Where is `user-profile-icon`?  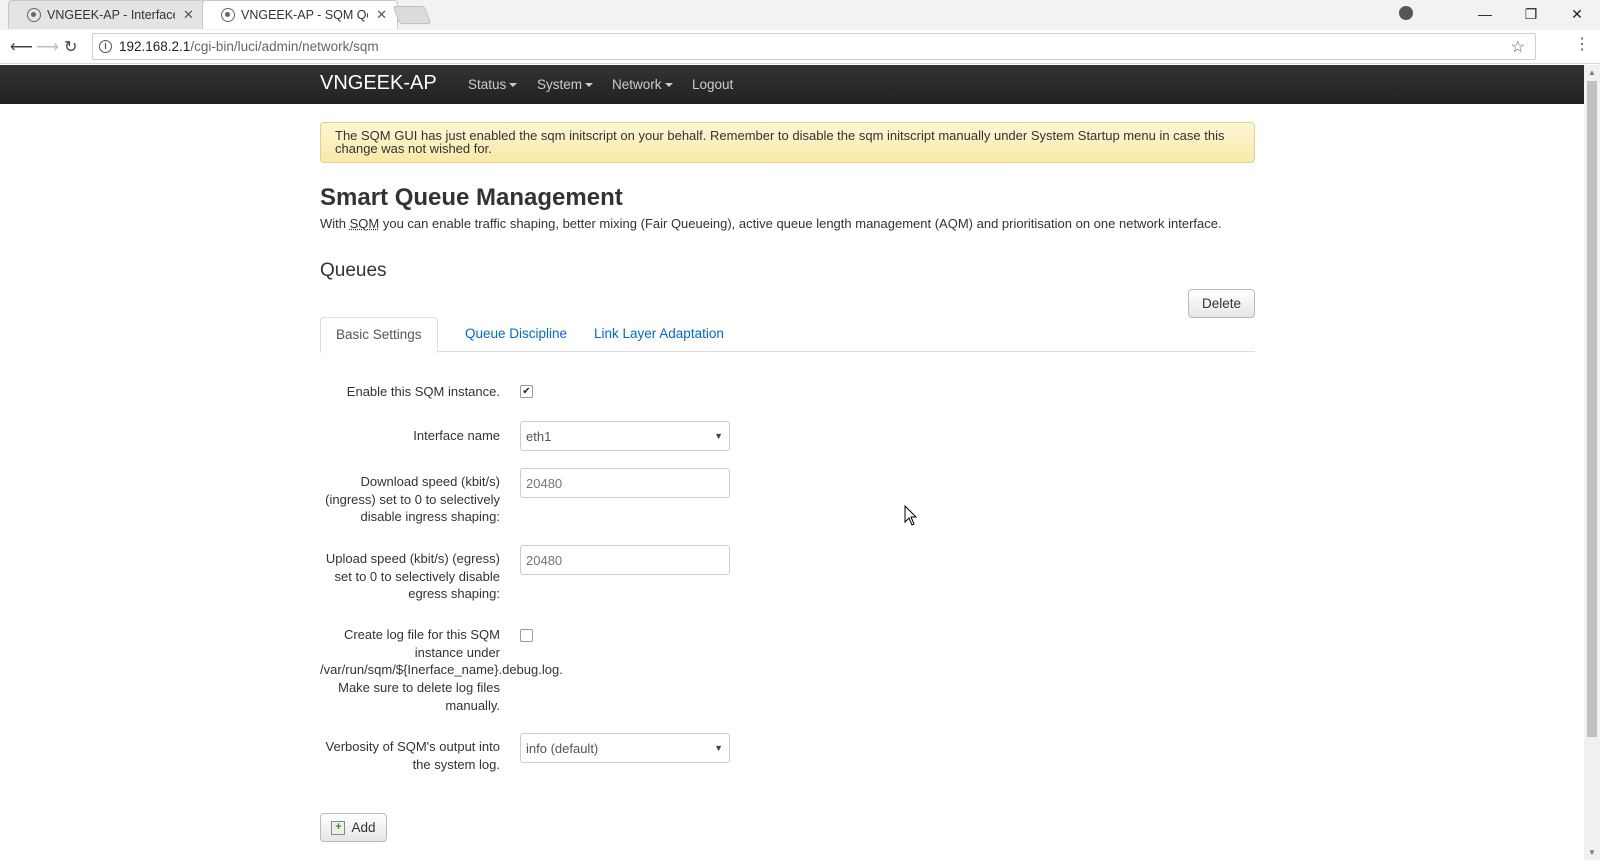
user-profile-icon is located at coordinates (1406, 13).